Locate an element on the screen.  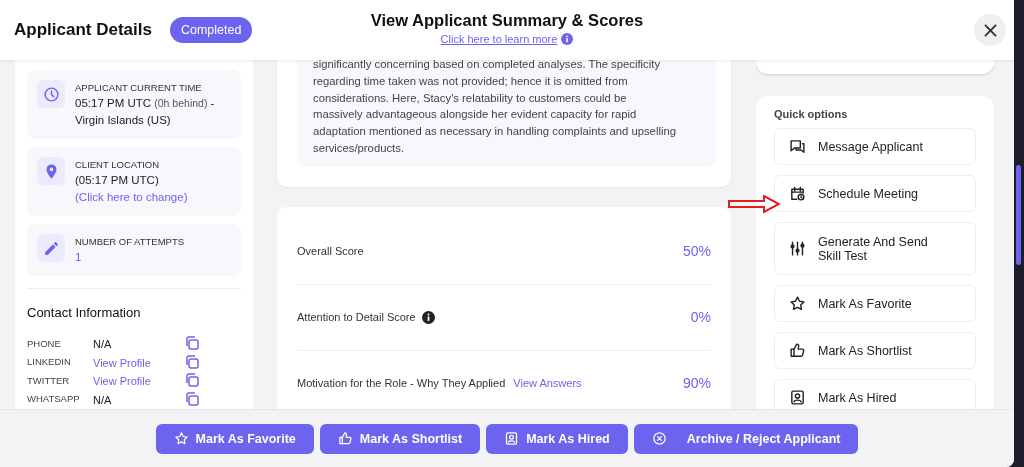
action-button: Archive / Reject Applicant is located at coordinates (746, 438).